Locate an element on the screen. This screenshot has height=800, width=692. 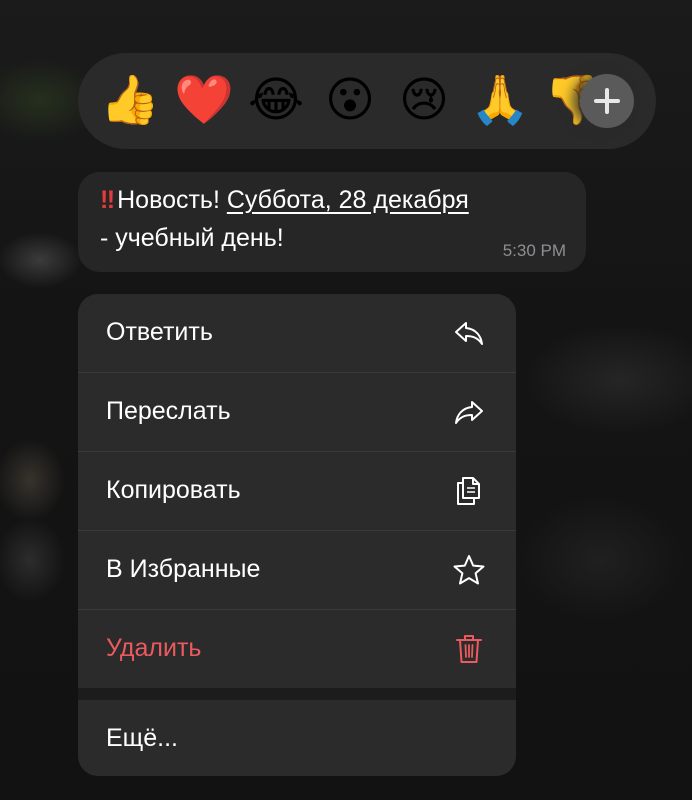
message-time: 5:30 PM is located at coordinates (534, 250).